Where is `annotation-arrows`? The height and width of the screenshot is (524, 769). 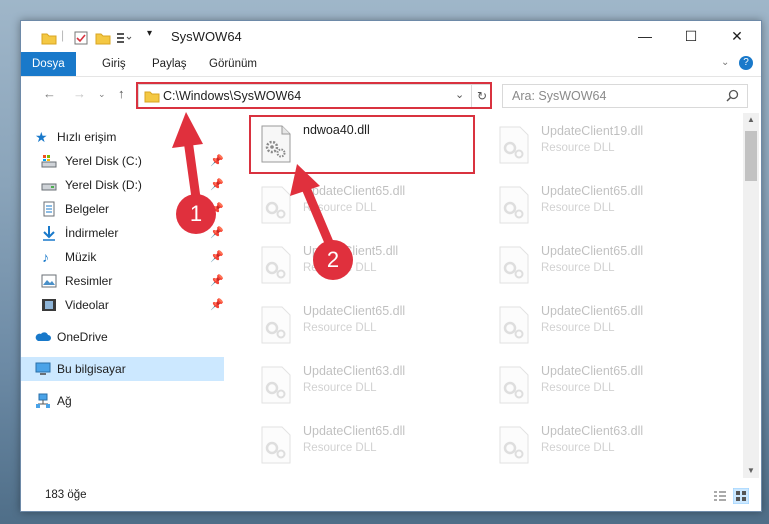 annotation-arrows is located at coordinates (255, 184).